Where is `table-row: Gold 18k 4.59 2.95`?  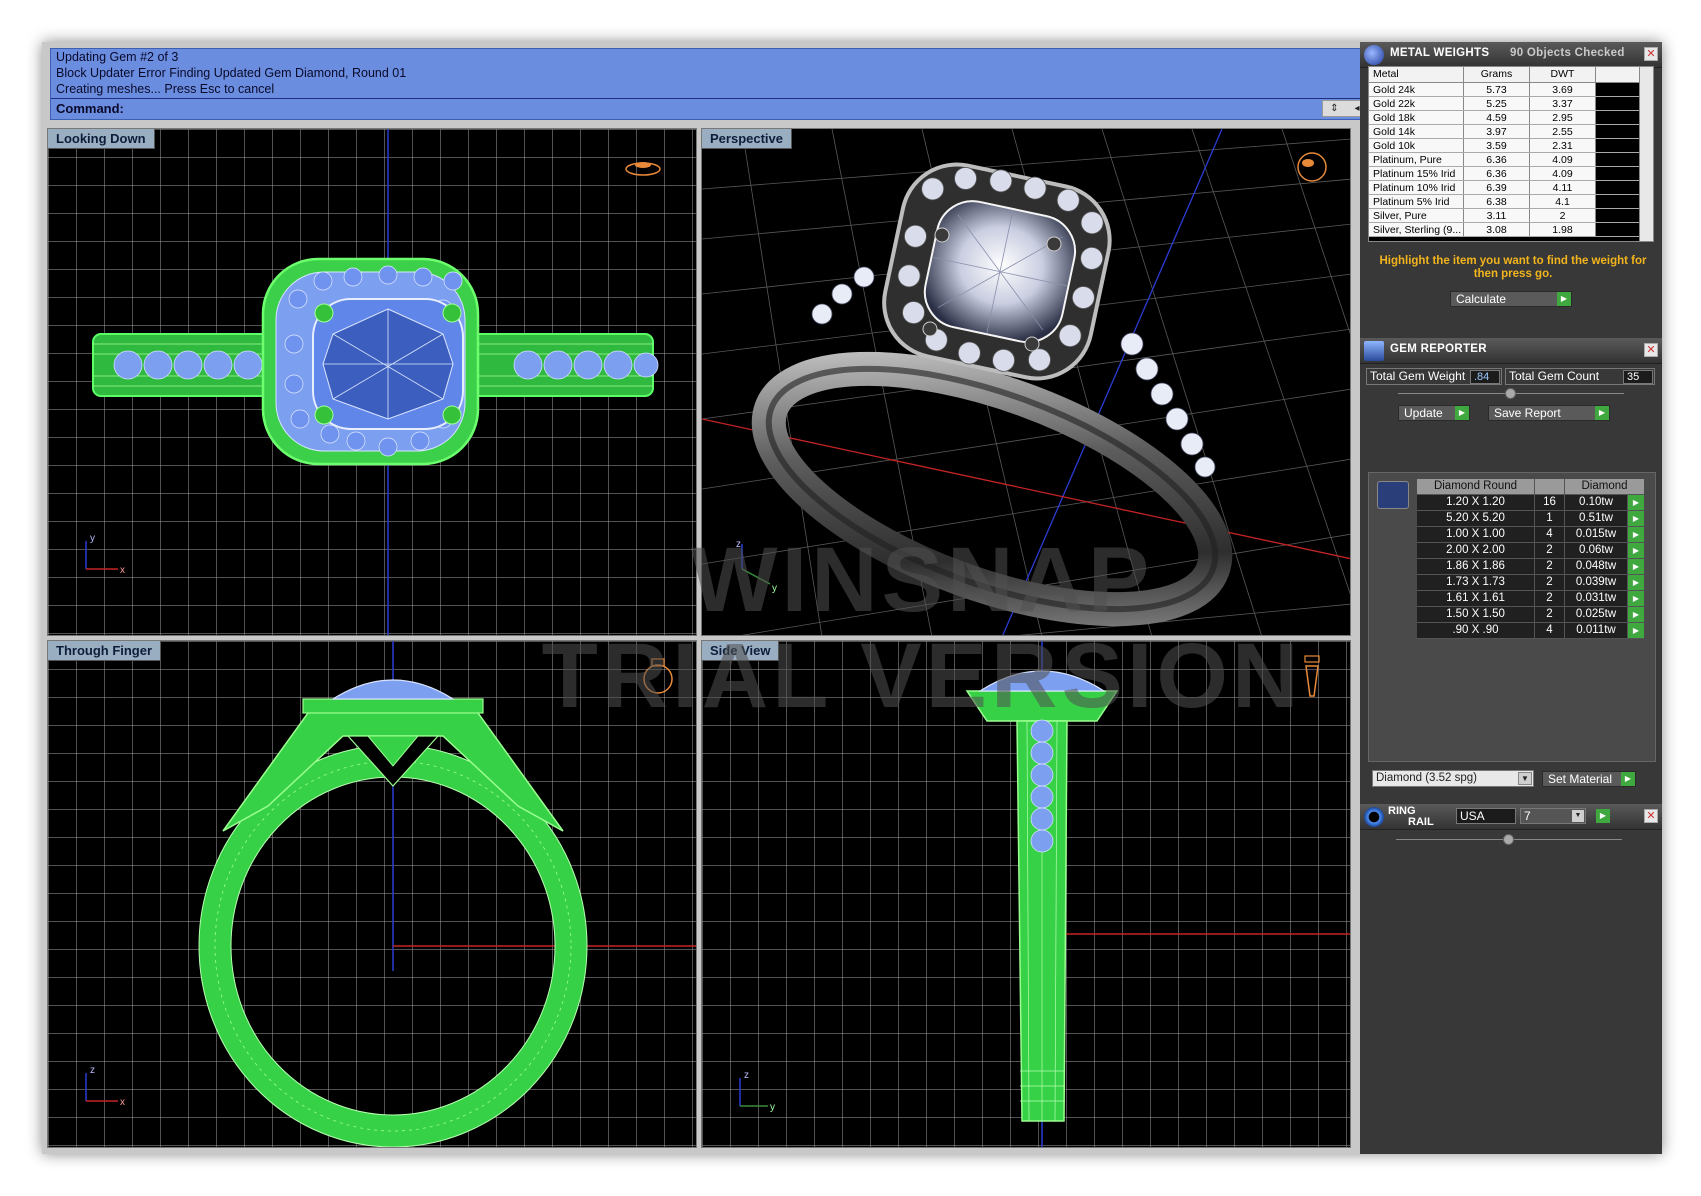
table-row: Gold 18k 4.59 2.95 is located at coordinates (1511, 118).